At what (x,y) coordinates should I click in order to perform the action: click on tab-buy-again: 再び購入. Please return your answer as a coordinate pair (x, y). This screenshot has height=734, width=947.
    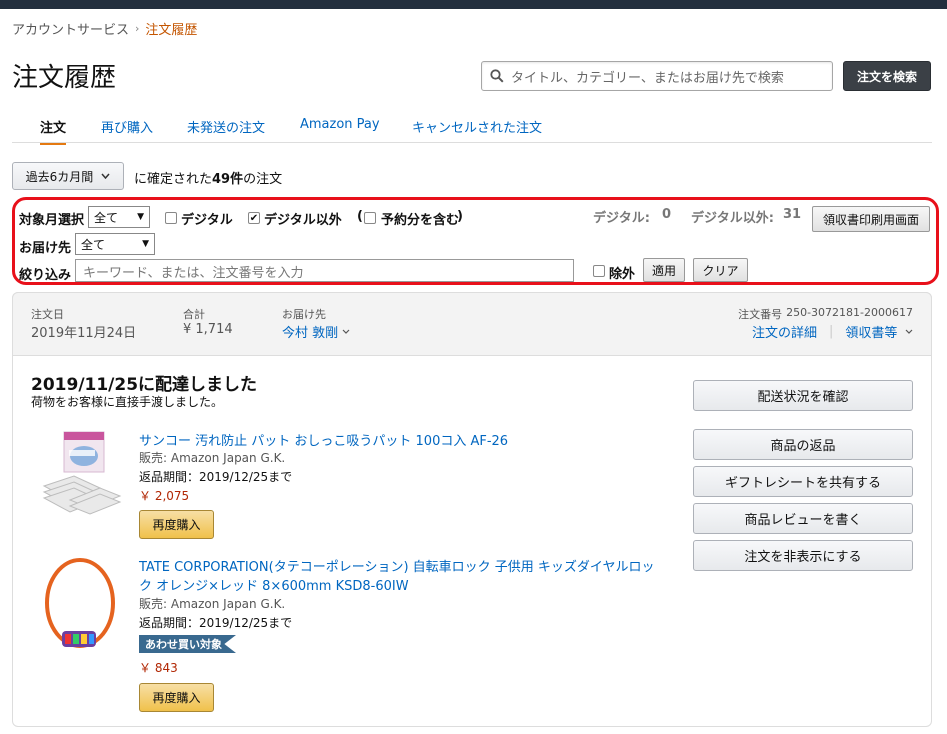
    Looking at the image, I should click on (127, 126).